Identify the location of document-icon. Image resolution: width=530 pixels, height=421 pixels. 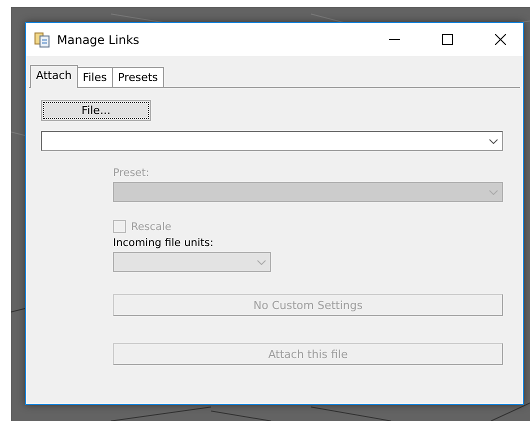
(42, 40).